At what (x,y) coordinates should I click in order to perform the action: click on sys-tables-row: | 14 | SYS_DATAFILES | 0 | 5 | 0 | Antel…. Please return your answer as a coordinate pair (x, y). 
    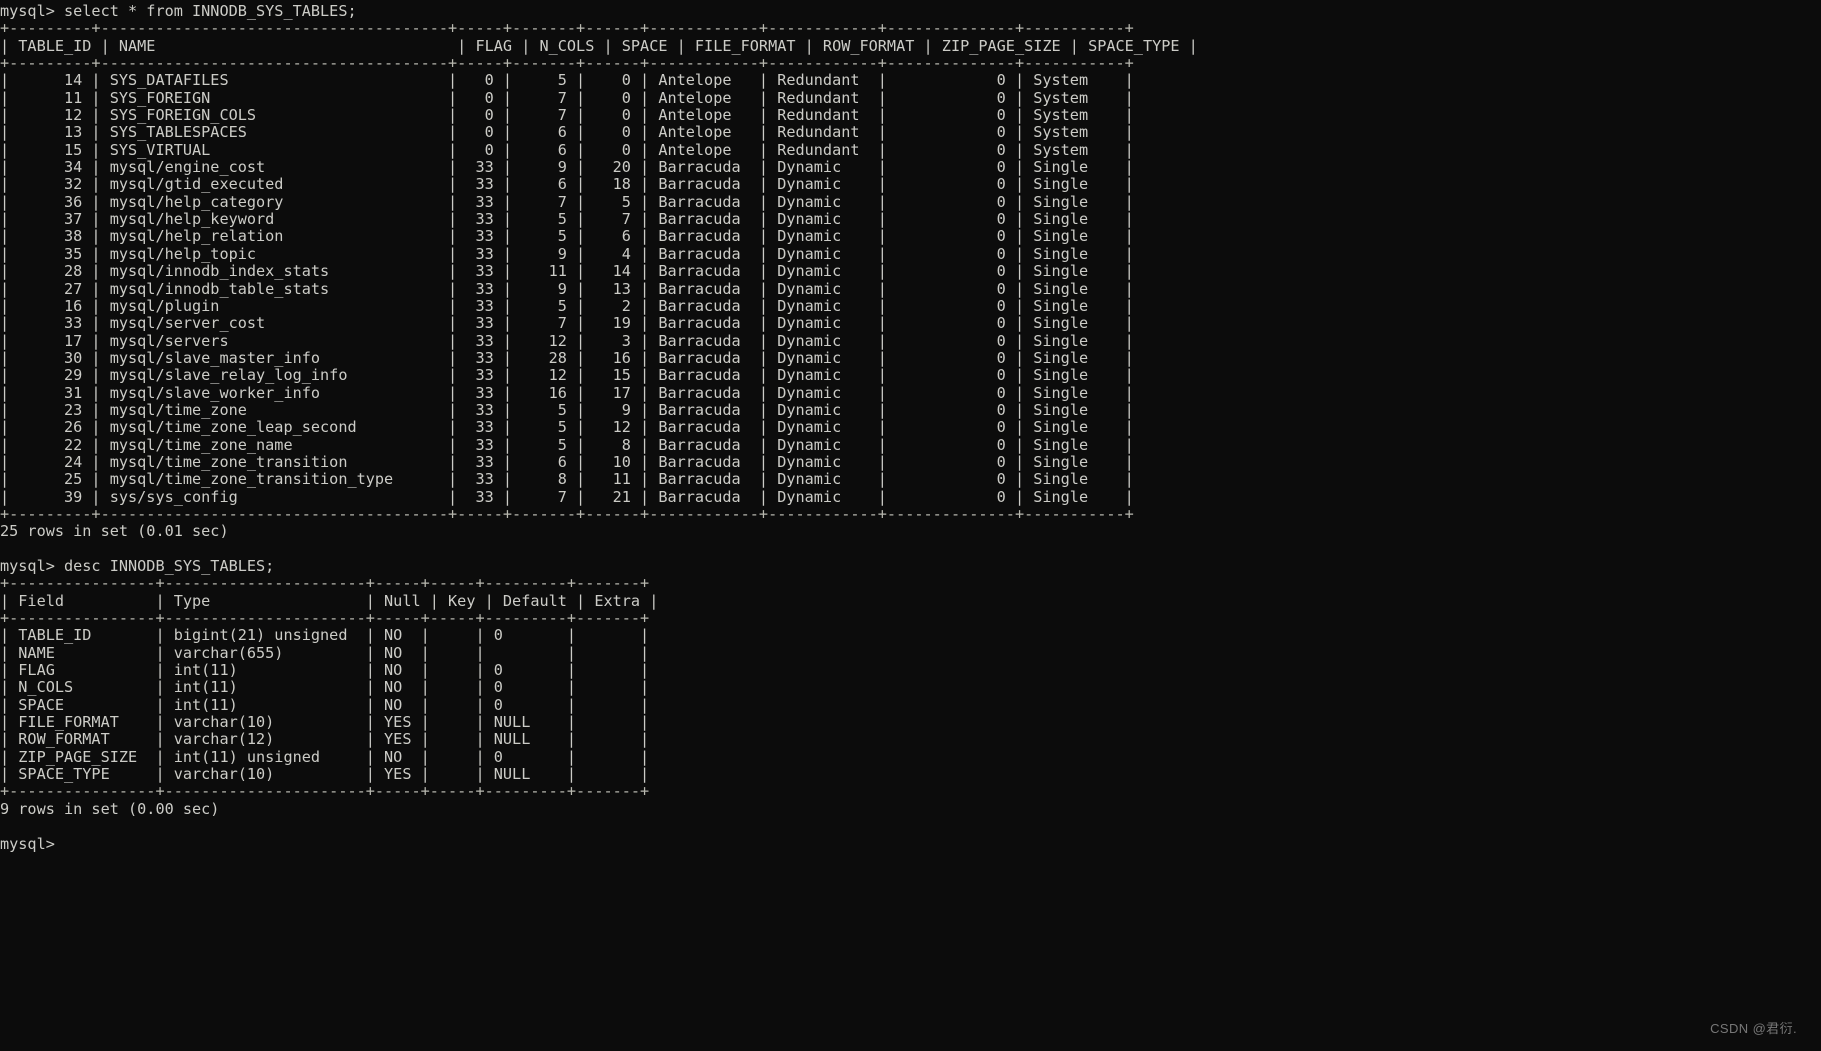
    Looking at the image, I should click on (567, 80).